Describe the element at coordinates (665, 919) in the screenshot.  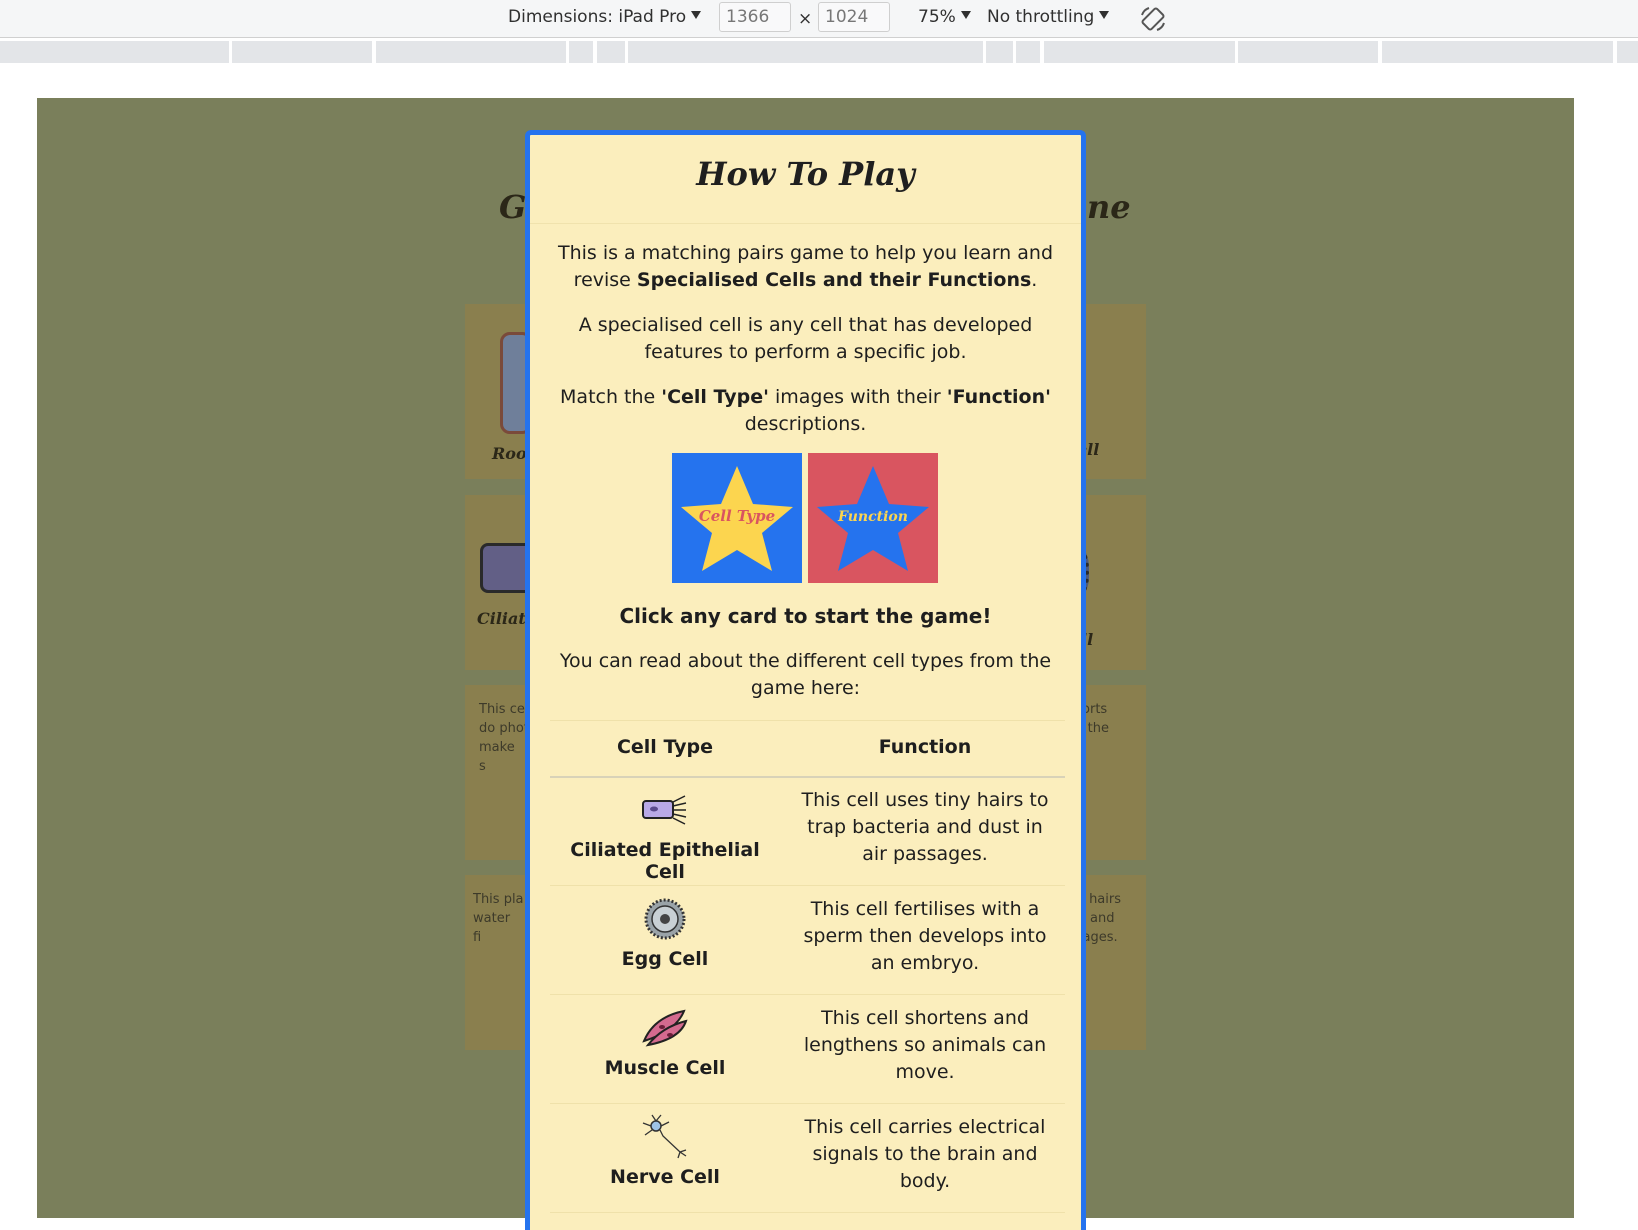
I see `egg-cell-icon` at that location.